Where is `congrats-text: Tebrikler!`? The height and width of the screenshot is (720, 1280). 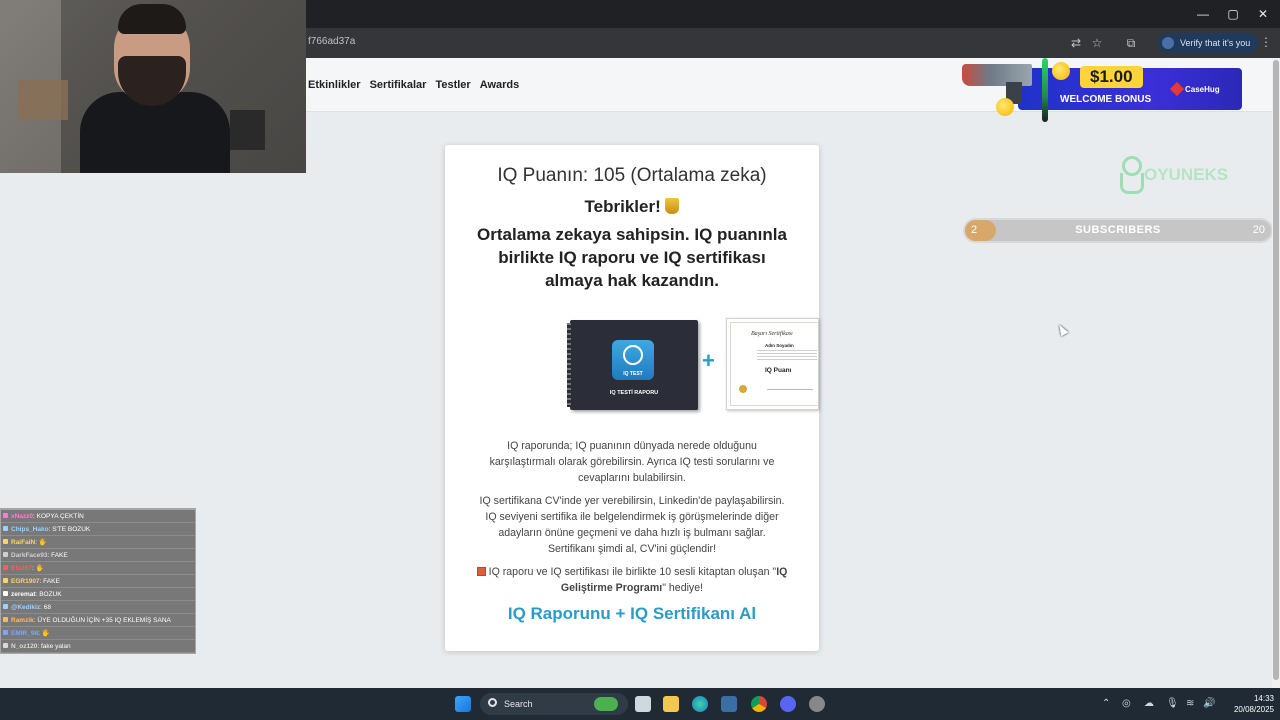
congrats-text: Tebrikler! is located at coordinates (632, 207).